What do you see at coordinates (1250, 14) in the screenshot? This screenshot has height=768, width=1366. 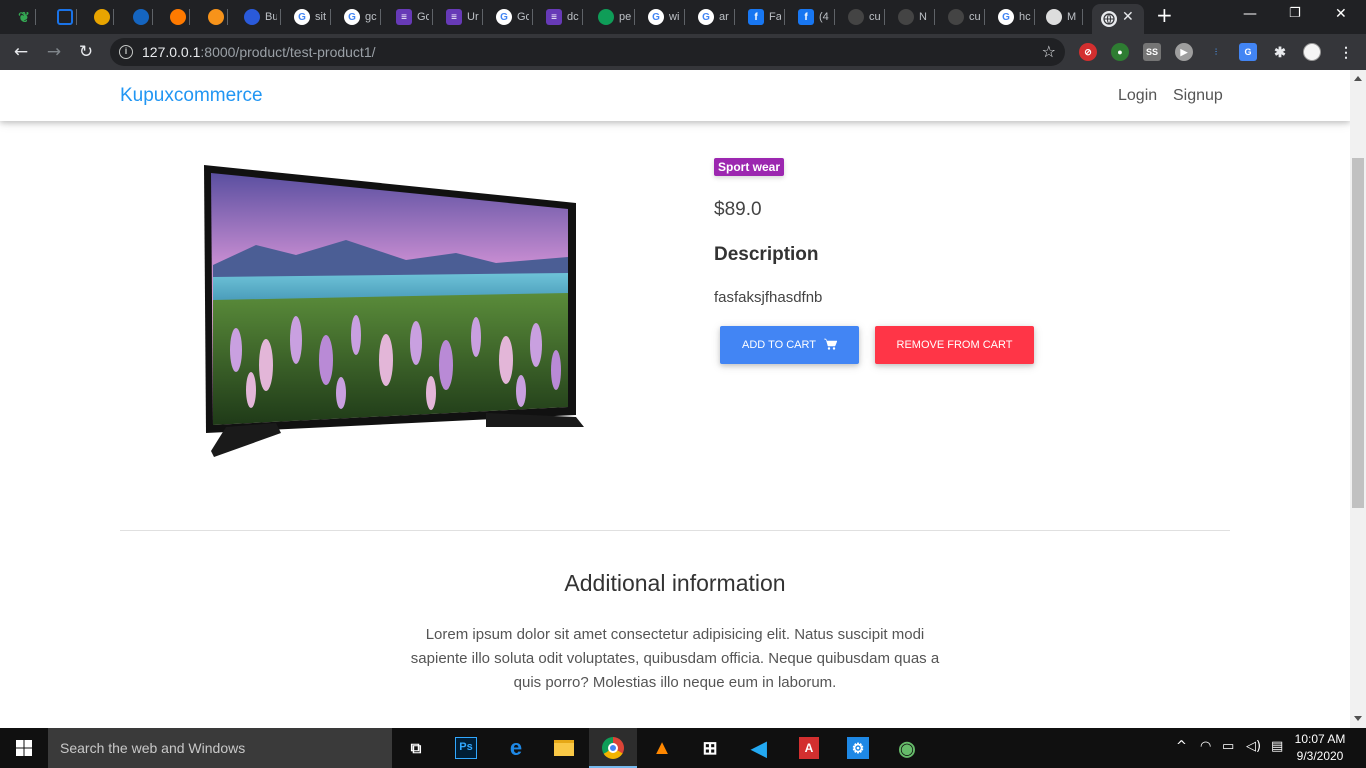 I see `minimize-icon: —` at bounding box center [1250, 14].